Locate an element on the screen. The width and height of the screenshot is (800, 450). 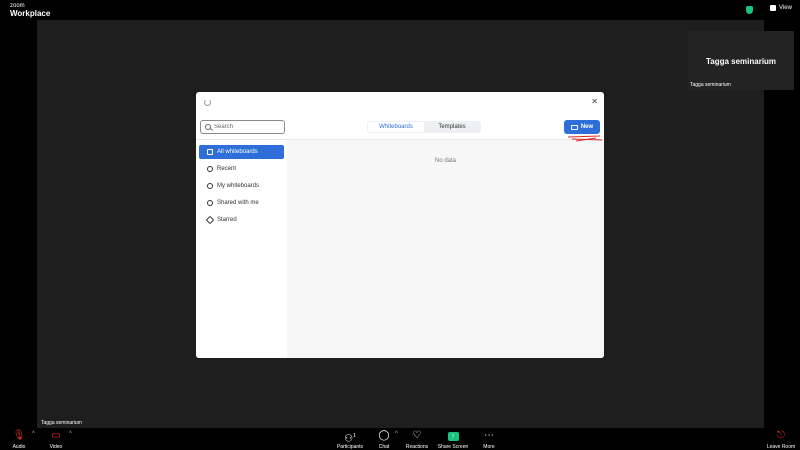
sidebar-item-shared-with-me: Shared with me is located at coordinates (241, 203).